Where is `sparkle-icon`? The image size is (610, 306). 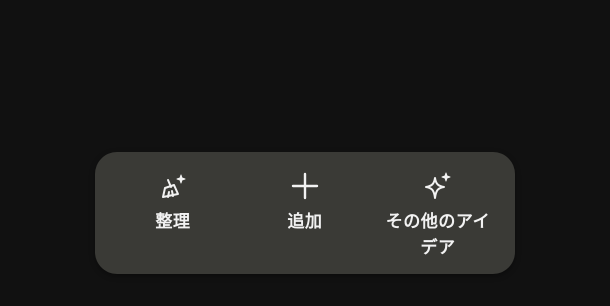
sparkle-icon is located at coordinates (438, 186).